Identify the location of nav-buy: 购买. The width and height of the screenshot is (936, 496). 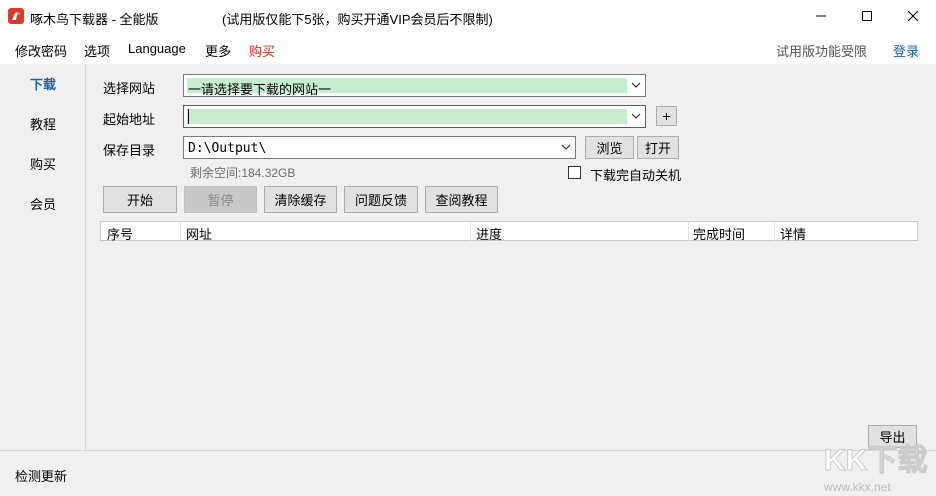
(43, 163).